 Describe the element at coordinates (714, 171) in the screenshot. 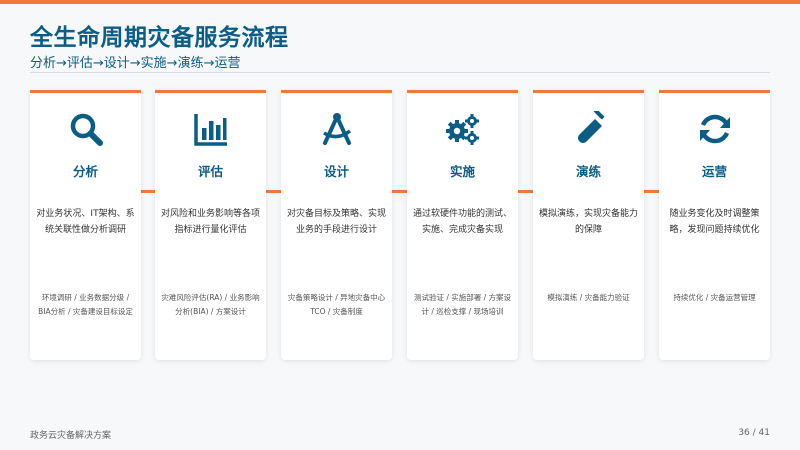

I see `card-title: 运营` at that location.